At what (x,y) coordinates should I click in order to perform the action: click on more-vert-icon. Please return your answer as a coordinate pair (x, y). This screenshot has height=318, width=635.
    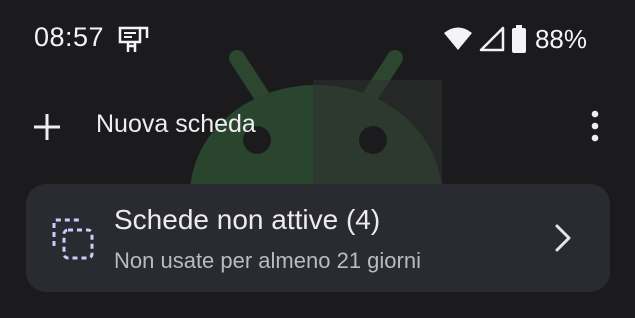
    Looking at the image, I should click on (595, 126).